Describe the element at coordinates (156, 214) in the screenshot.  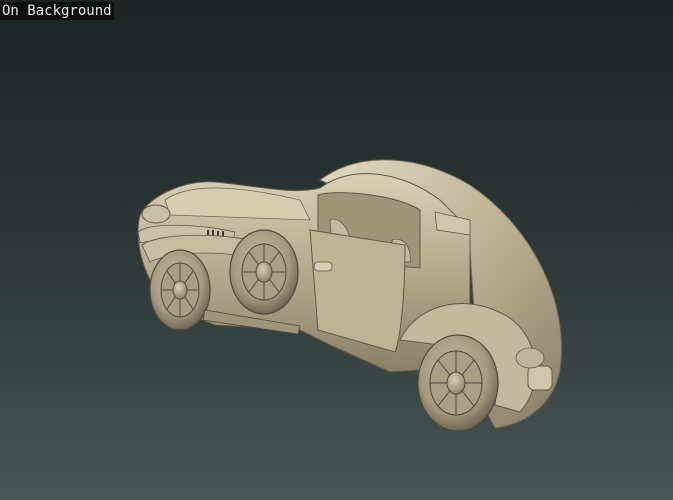
I see `headlight` at that location.